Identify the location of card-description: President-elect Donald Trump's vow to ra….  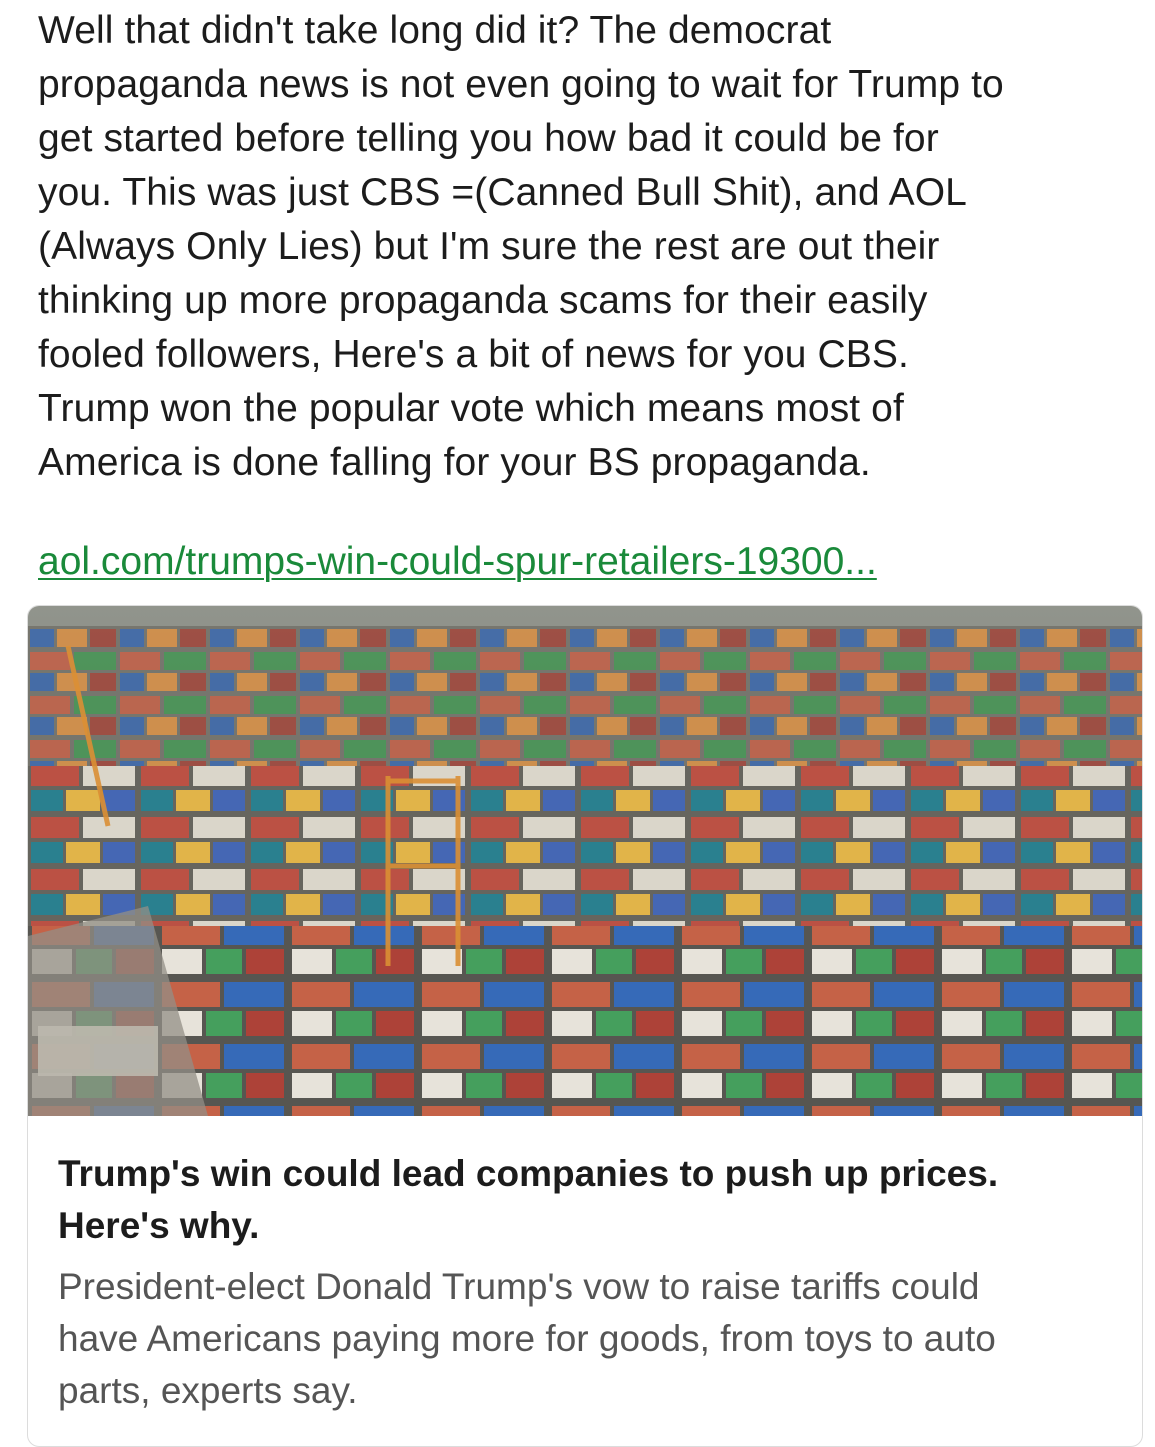
(527, 1338).